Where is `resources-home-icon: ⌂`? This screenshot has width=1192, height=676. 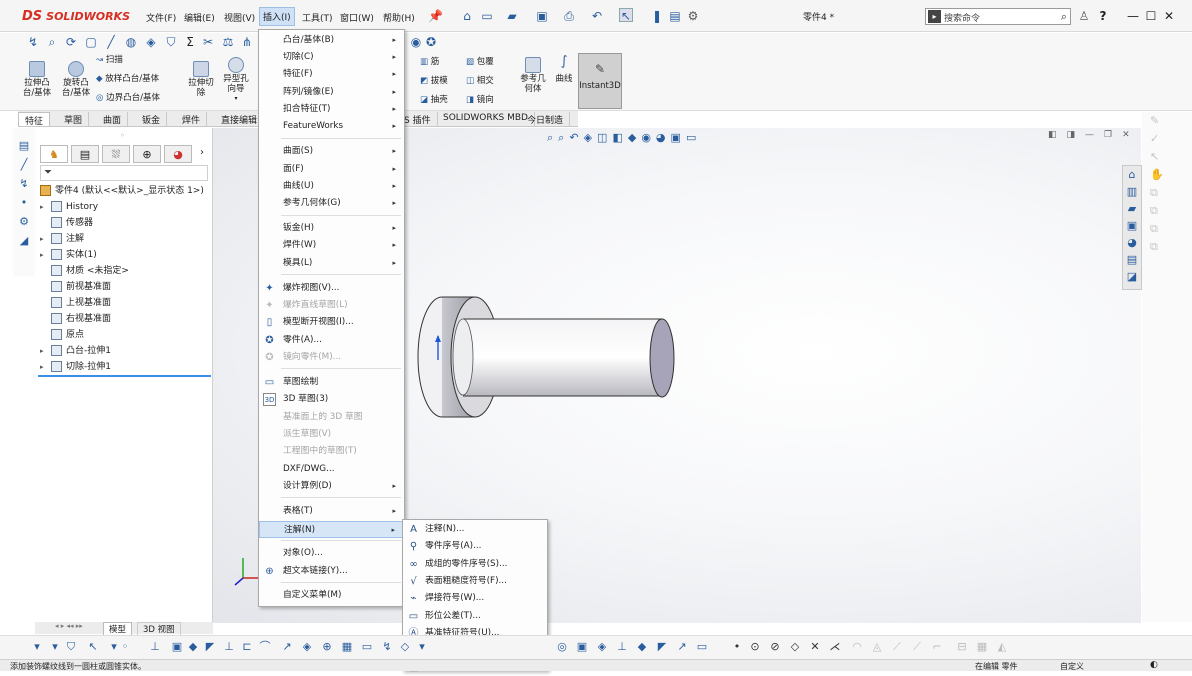 resources-home-icon: ⌂ is located at coordinates (1132, 174).